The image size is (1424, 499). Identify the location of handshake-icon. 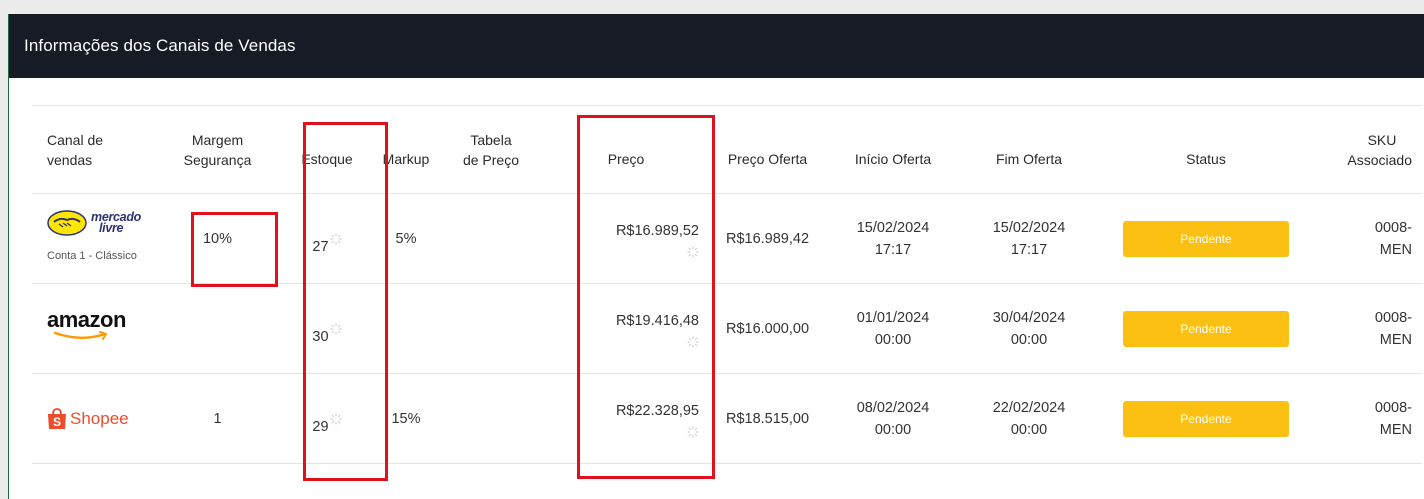
(67, 223).